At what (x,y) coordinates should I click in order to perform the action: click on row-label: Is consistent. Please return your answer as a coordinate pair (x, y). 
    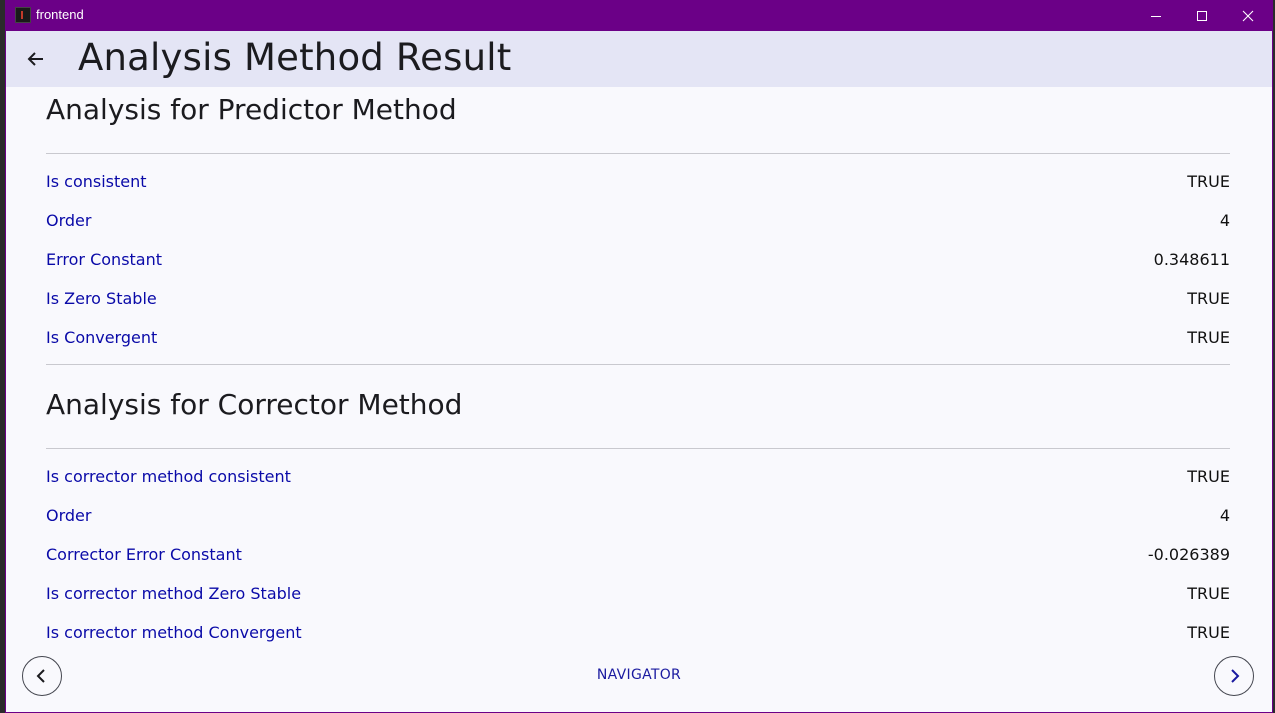
    Looking at the image, I should click on (96, 181).